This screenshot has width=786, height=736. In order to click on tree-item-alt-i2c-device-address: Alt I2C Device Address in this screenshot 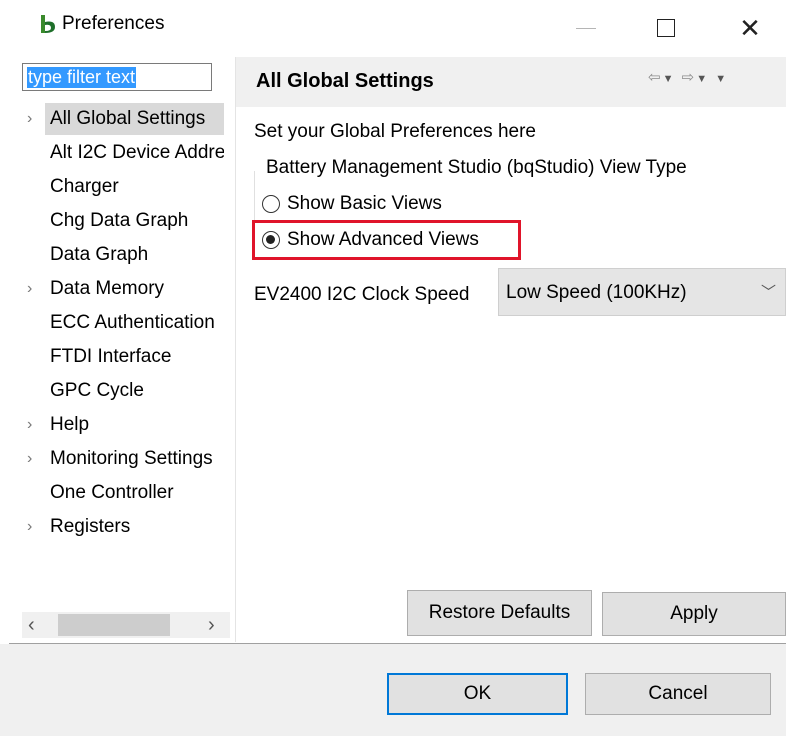, I will do `click(116, 153)`.